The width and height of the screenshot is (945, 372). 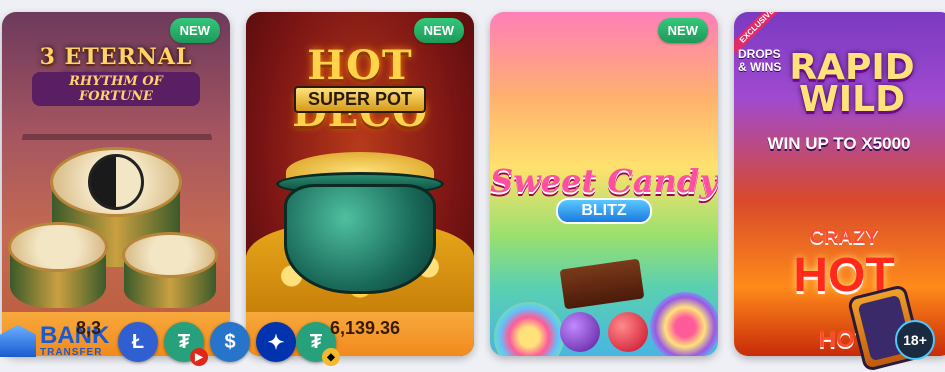 I want to click on jackpot-amount: 6,139.36, so click(x=365, y=328).